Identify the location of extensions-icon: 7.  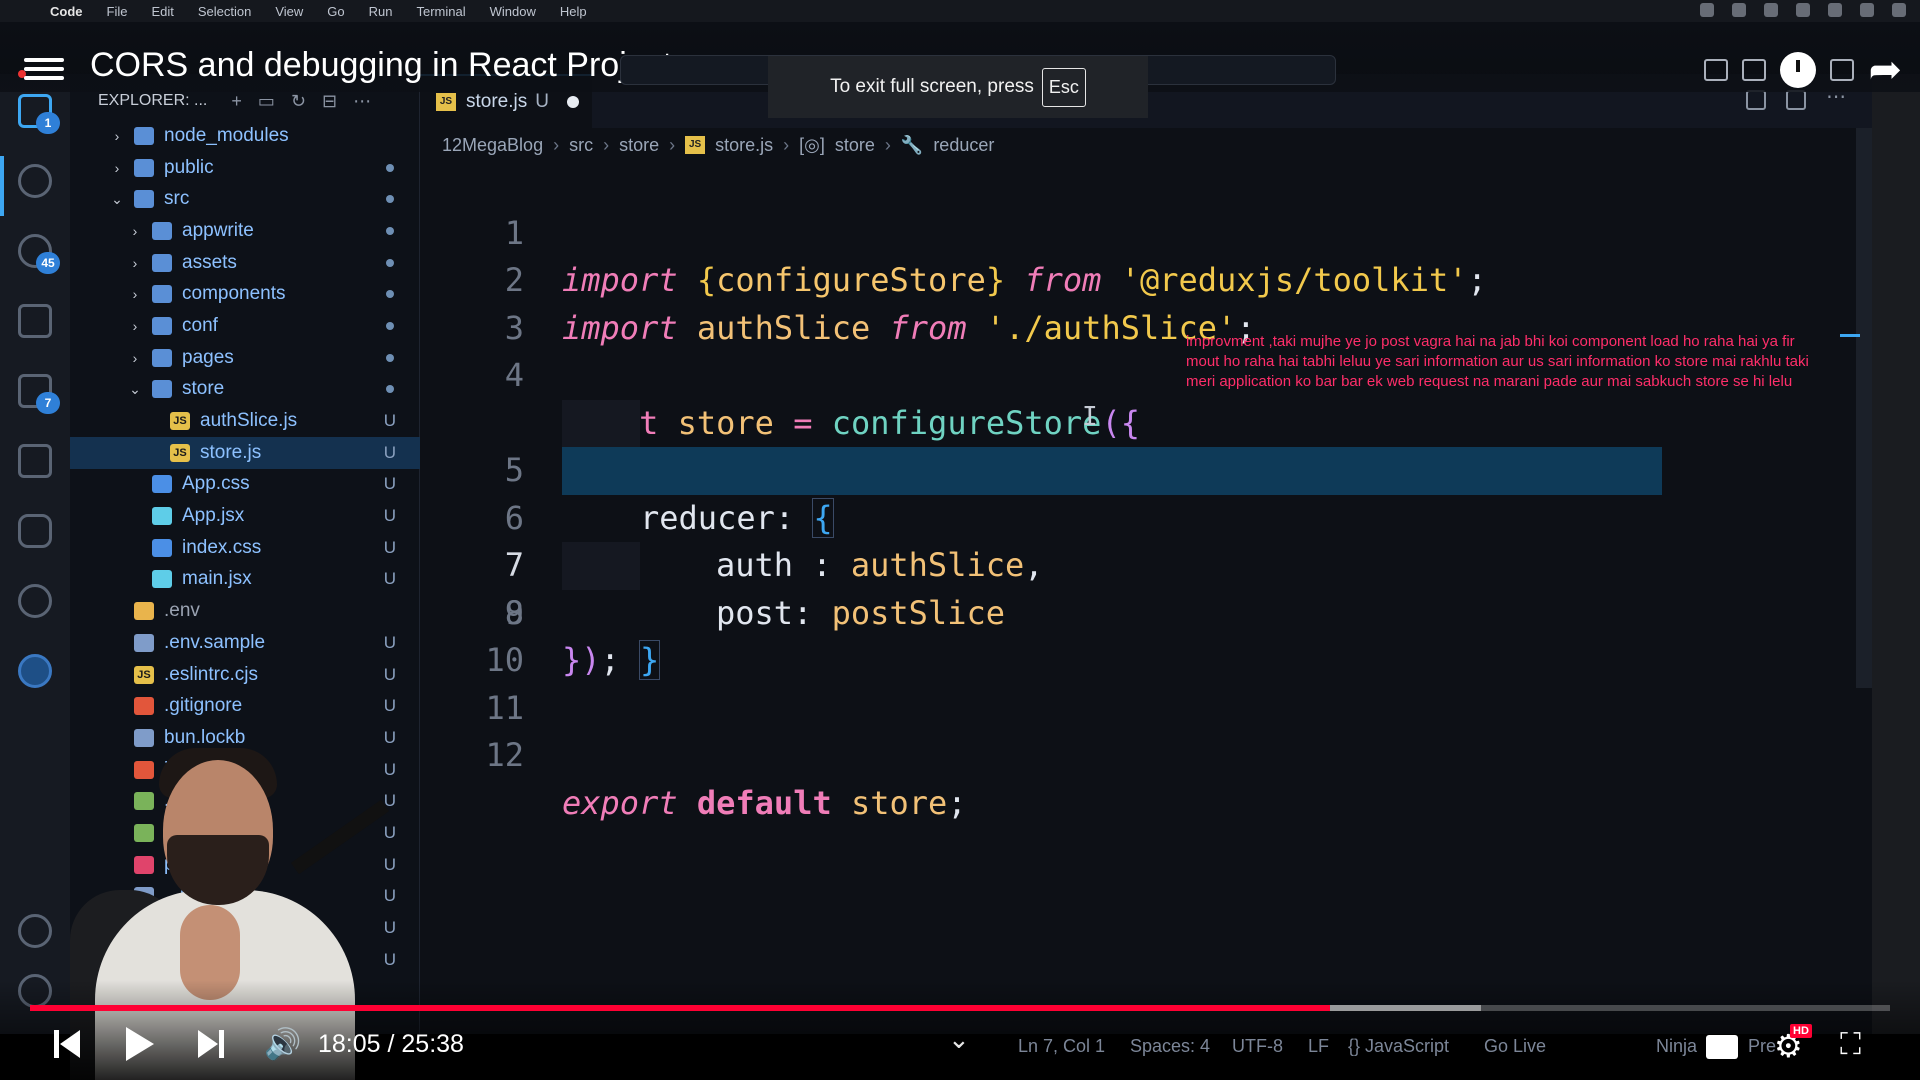
(39, 394).